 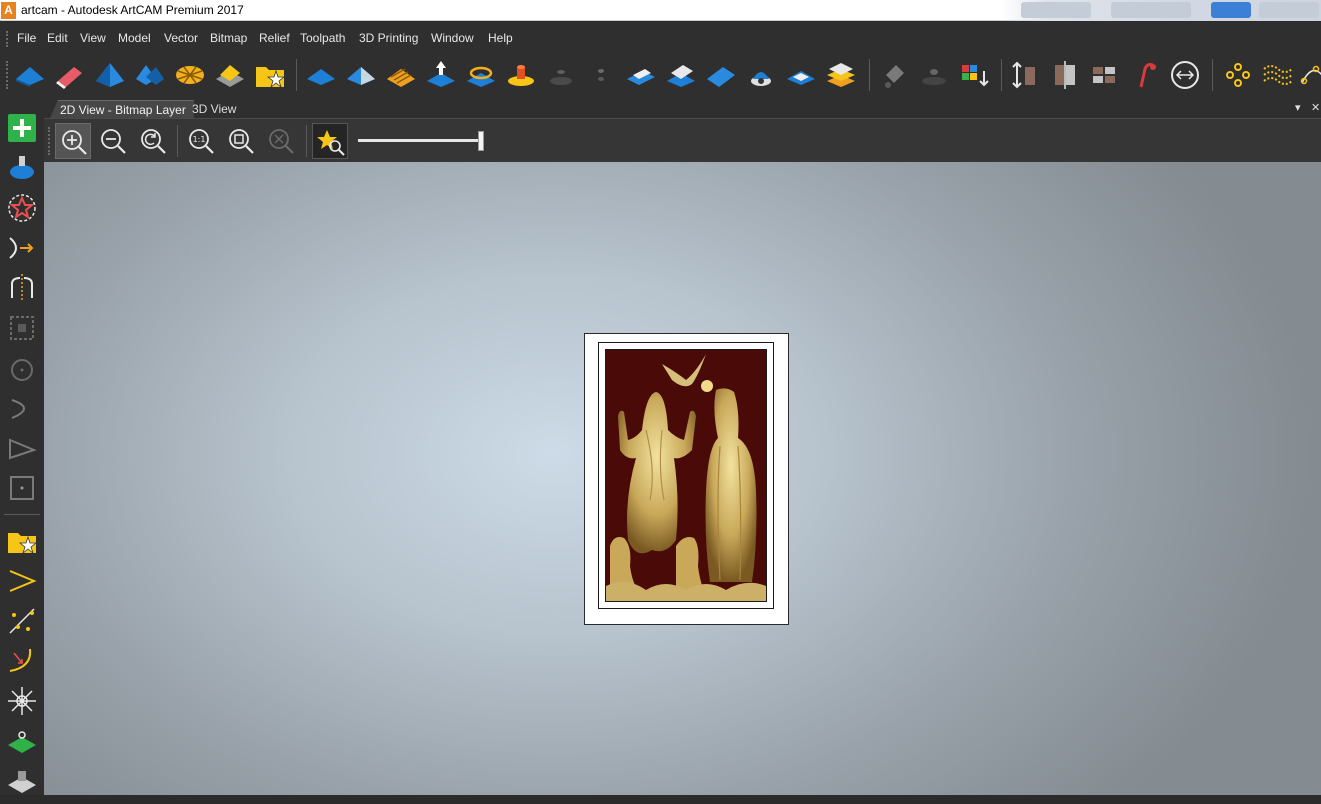 I want to click on model-sheet, so click(x=686, y=479).